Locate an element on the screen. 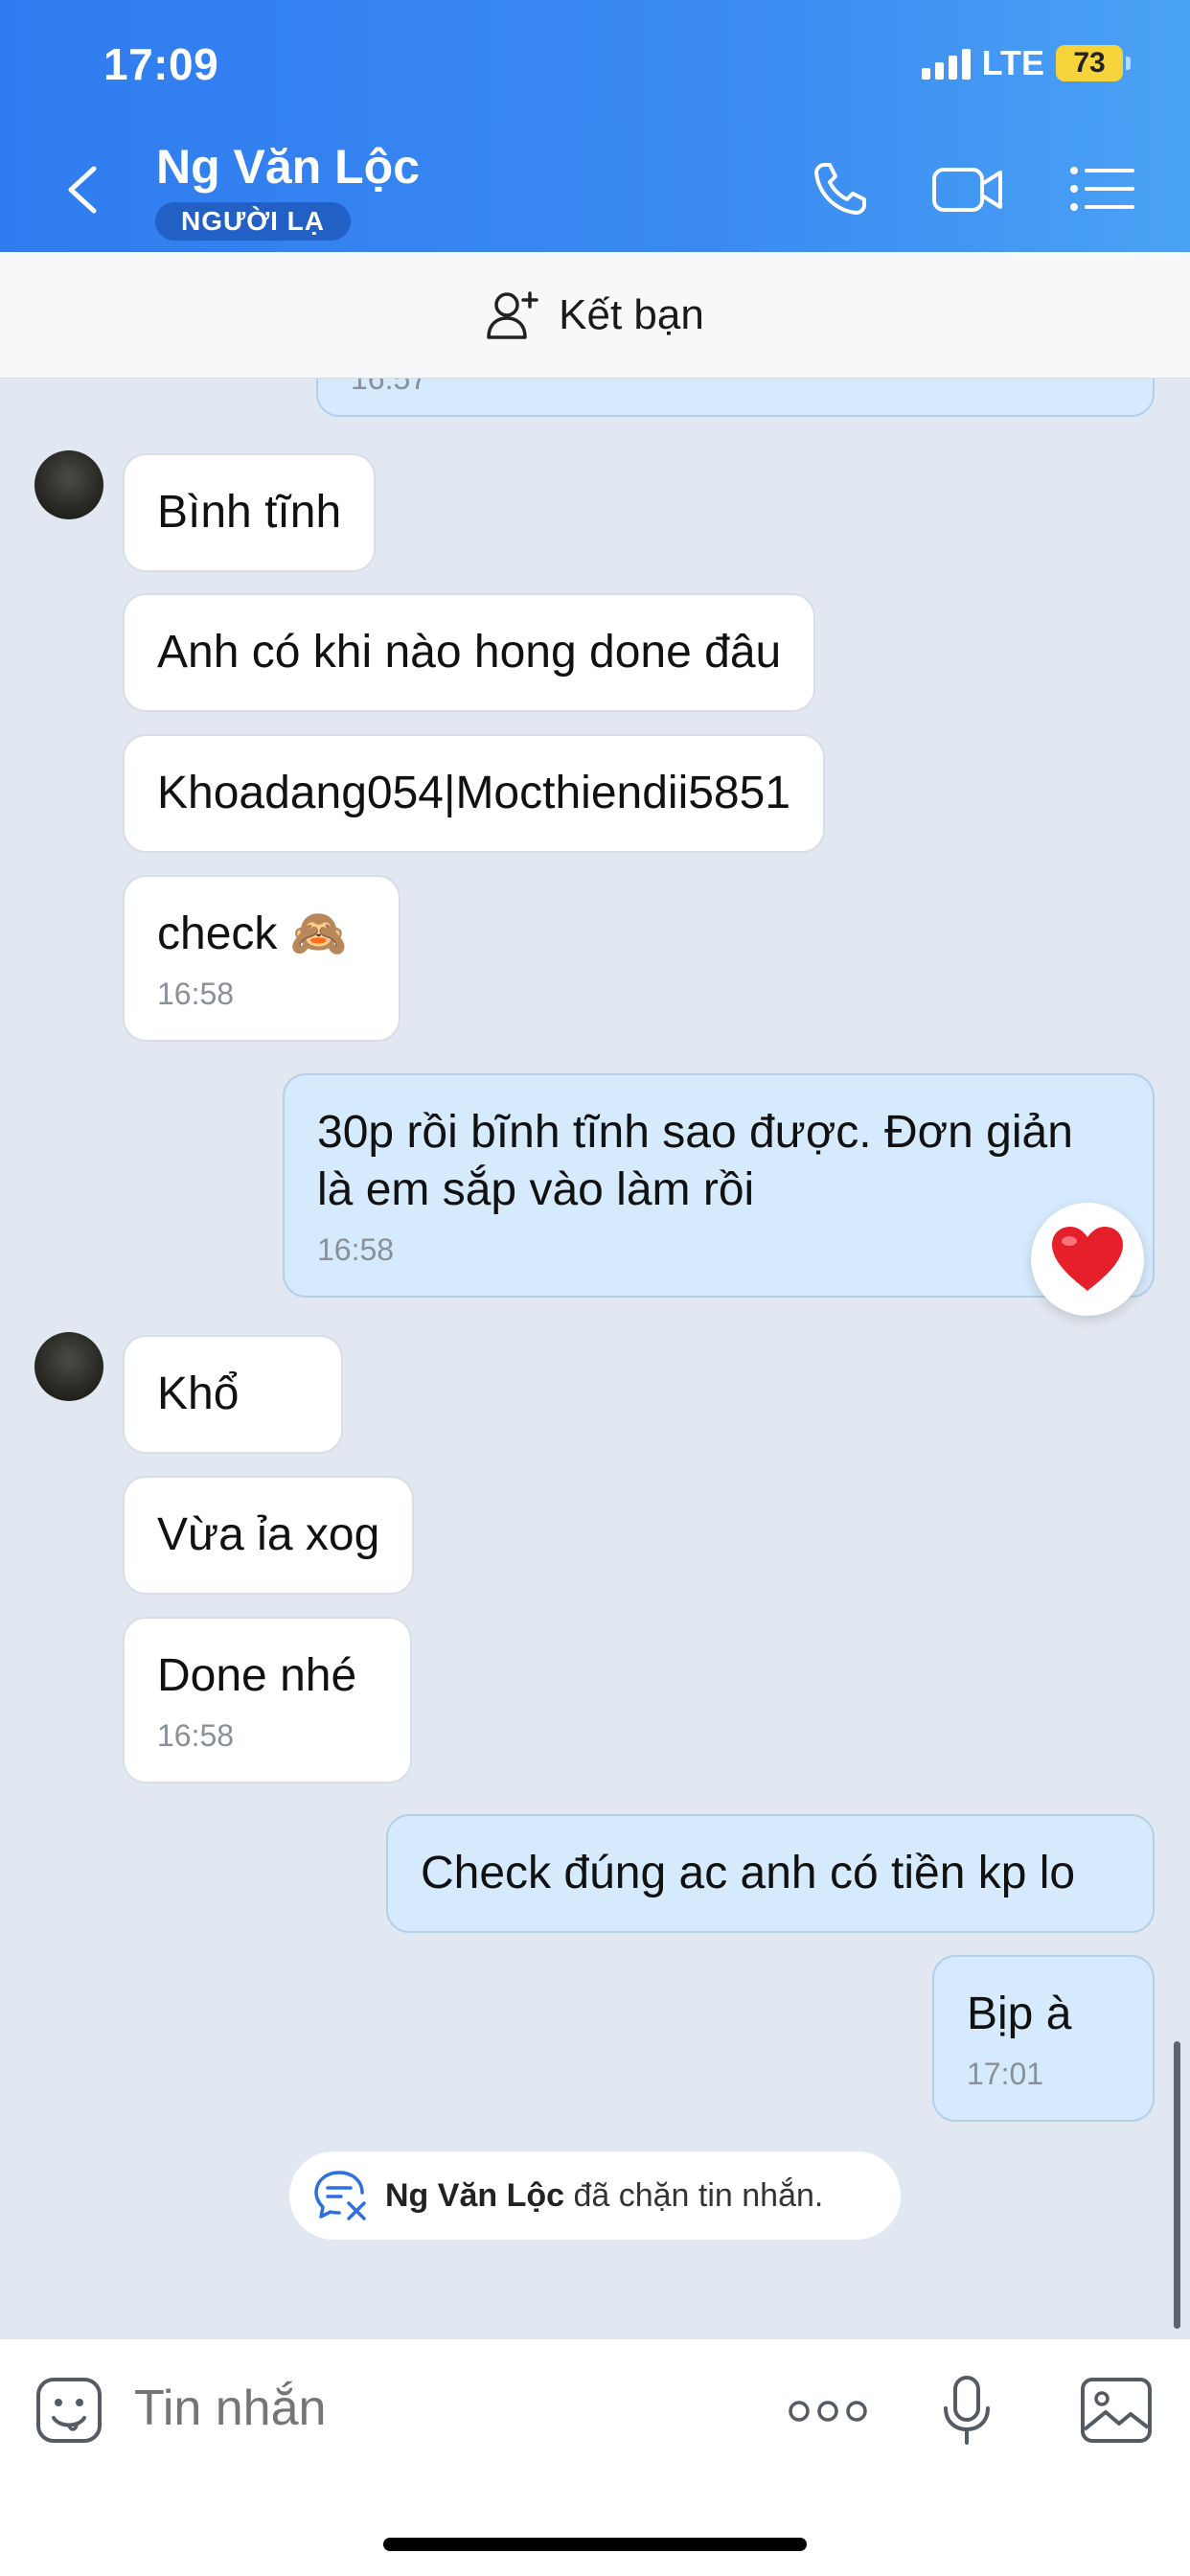 The height and width of the screenshot is (2576, 1190). battery-icon: 73 is located at coordinates (1094, 63).